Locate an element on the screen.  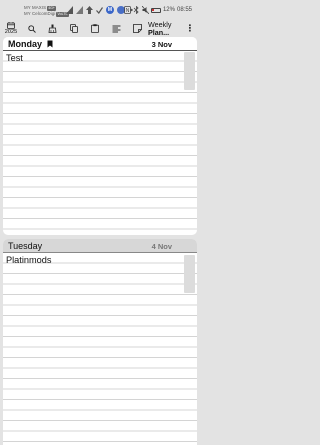
clear-format-button is located at coordinates (52, 28).